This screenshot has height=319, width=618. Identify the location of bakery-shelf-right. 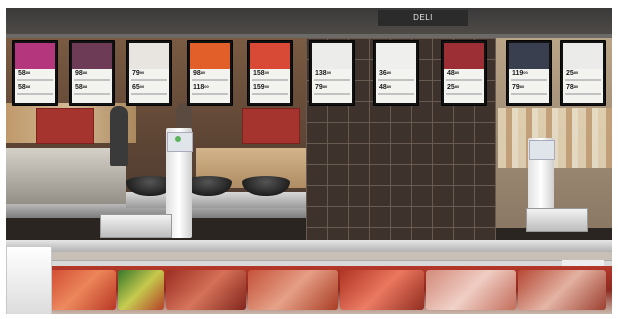
(555, 138).